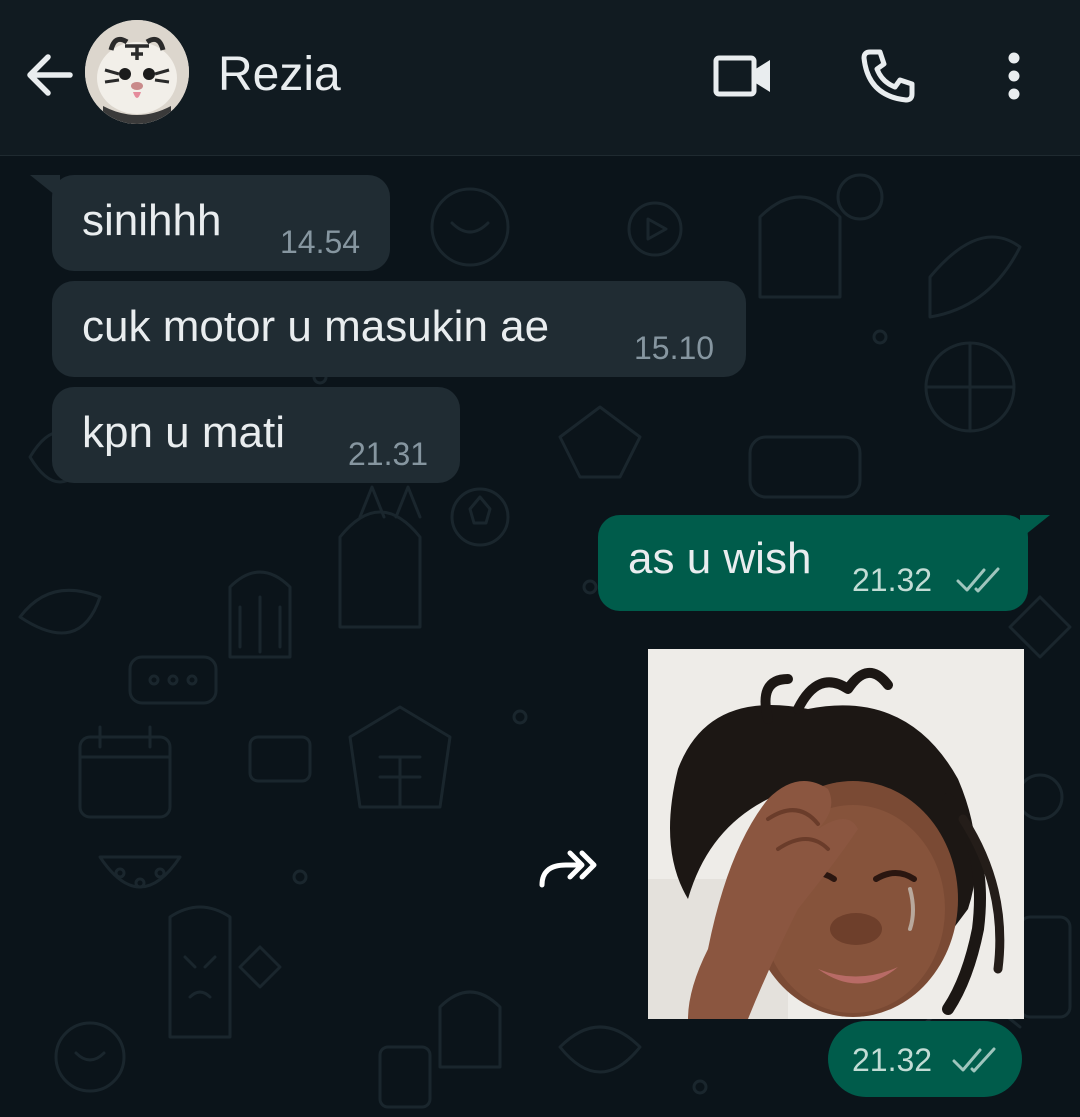 The height and width of the screenshot is (1117, 1080). What do you see at coordinates (720, 558) in the screenshot?
I see `message-text: as u wish` at bounding box center [720, 558].